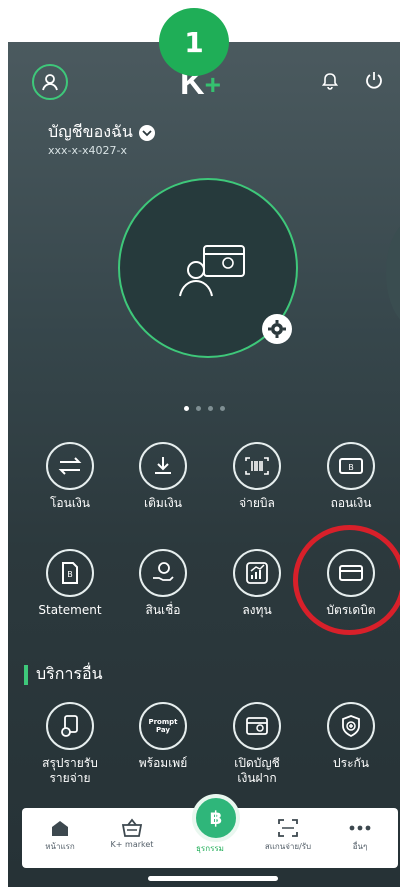 This screenshot has width=406, height=887. I want to click on account-title: บัญชีของฉัน, so click(90, 131).